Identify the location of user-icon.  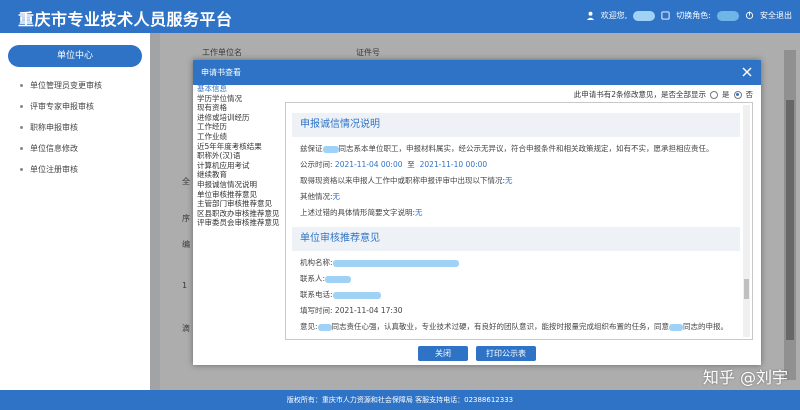
(590, 15).